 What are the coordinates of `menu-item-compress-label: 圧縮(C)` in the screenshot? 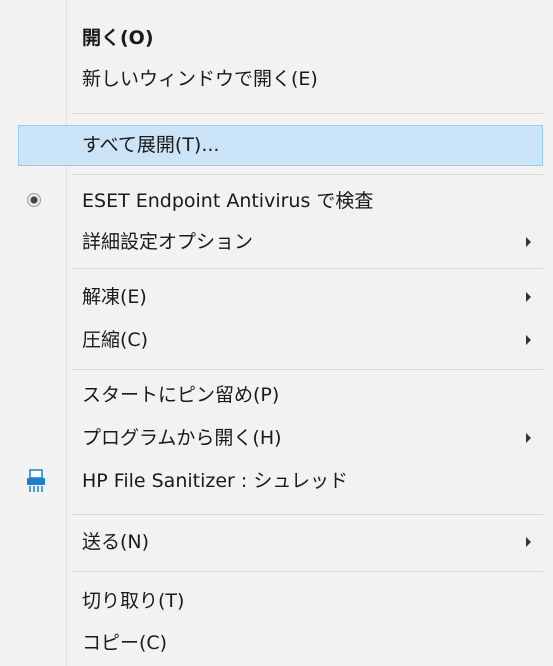 It's located at (115, 340).